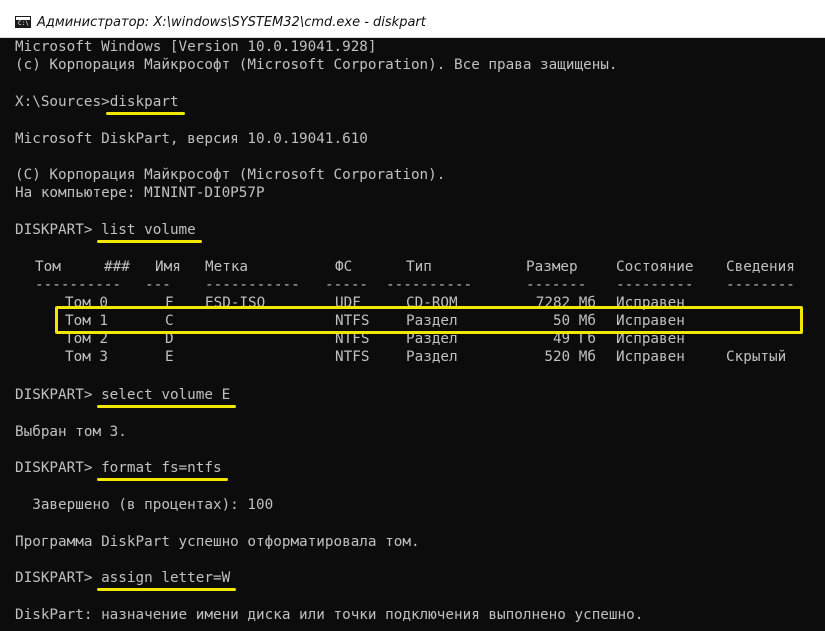 The width and height of the screenshot is (825, 631). I want to click on command-format: format fs=ntfs, so click(162, 470).